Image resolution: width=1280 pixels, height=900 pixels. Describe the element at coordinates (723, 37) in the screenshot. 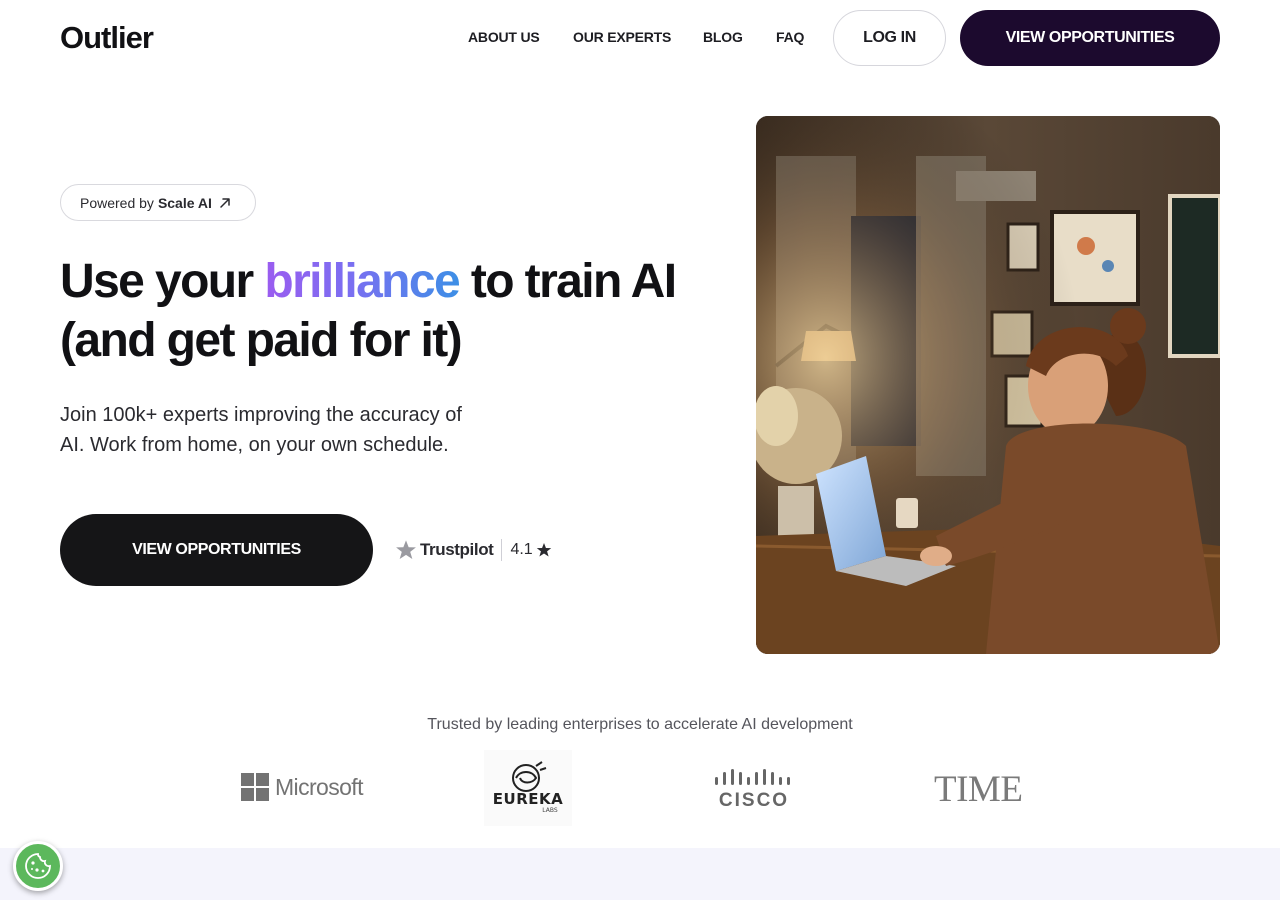

I see `nav-blog: BLOG` at that location.